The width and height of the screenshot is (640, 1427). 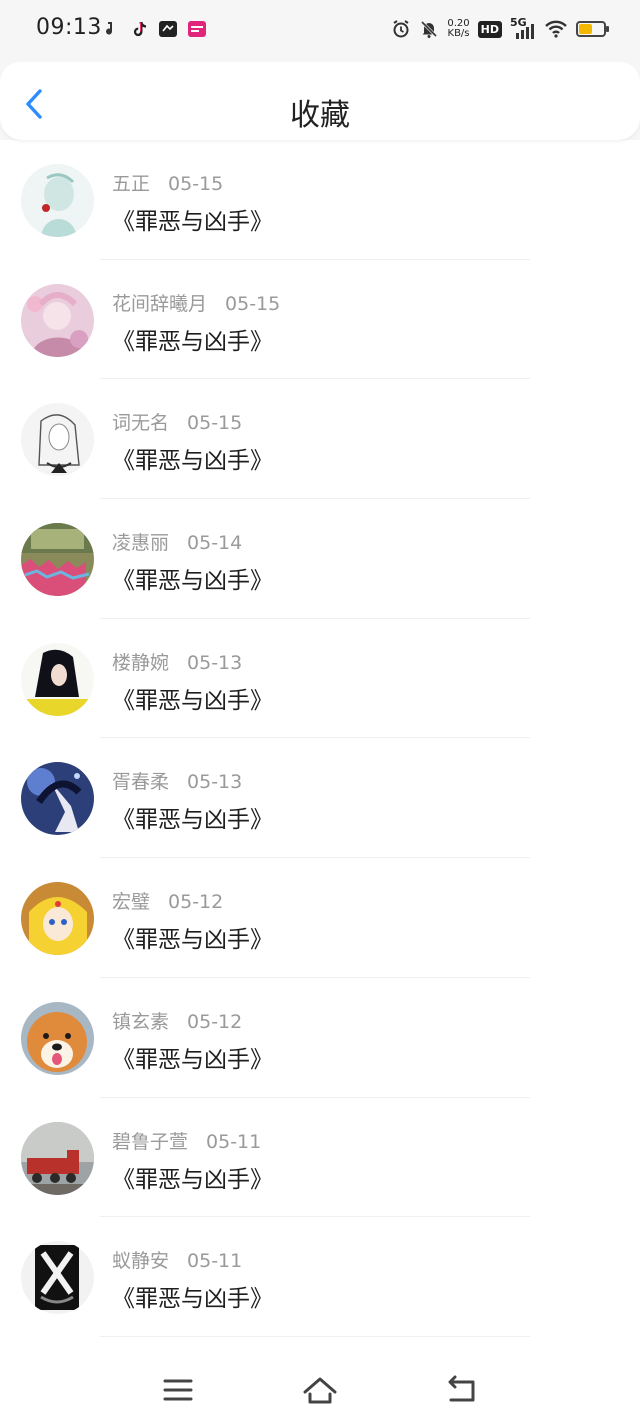 What do you see at coordinates (320, 798) in the screenshot?
I see `list-item: 胥春柔 05-13 《罪恶与凶手》` at bounding box center [320, 798].